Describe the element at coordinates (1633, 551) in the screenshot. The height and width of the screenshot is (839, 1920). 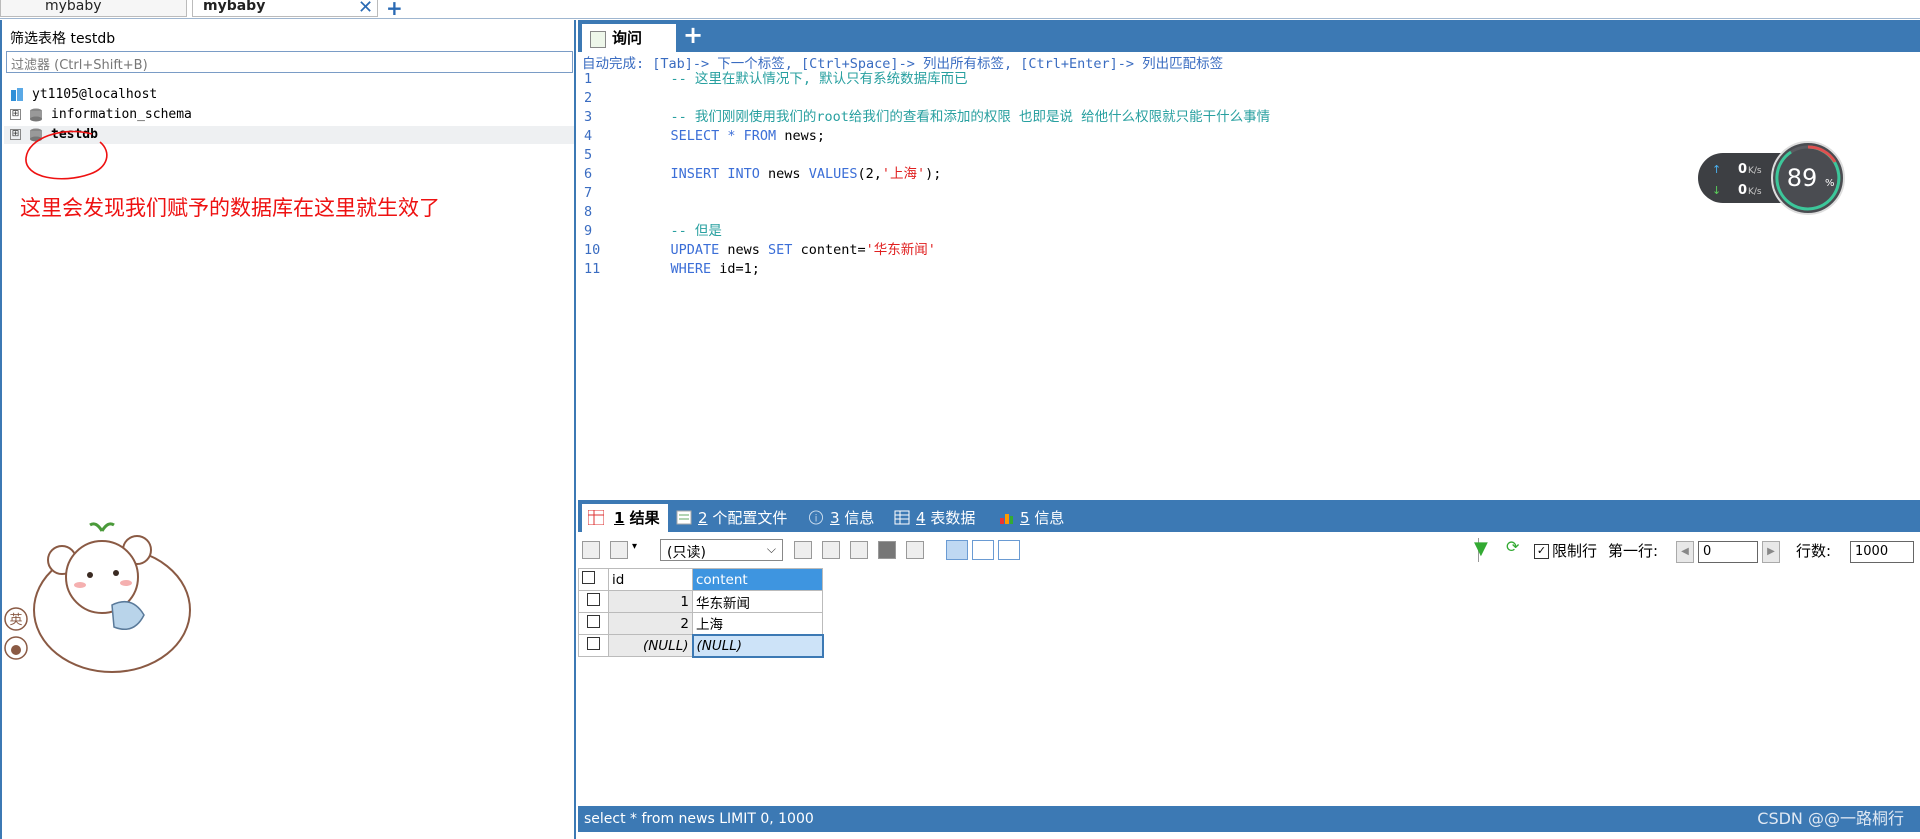
I see `first-row-label: 第一行:` at that location.